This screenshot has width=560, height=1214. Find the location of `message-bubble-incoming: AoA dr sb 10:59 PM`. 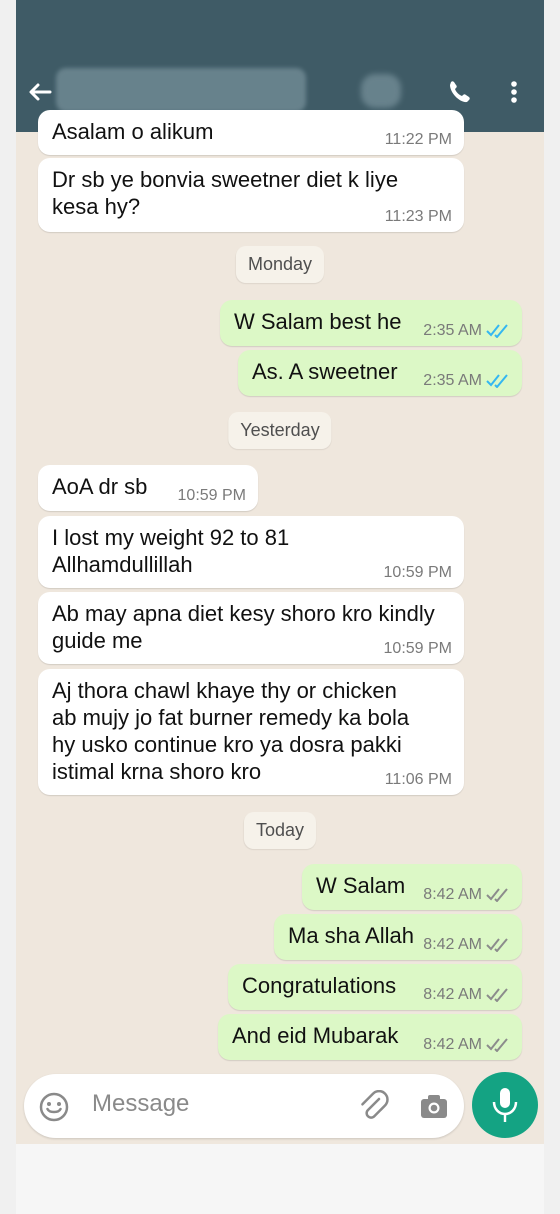

message-bubble-incoming: AoA dr sb 10:59 PM is located at coordinates (148, 488).